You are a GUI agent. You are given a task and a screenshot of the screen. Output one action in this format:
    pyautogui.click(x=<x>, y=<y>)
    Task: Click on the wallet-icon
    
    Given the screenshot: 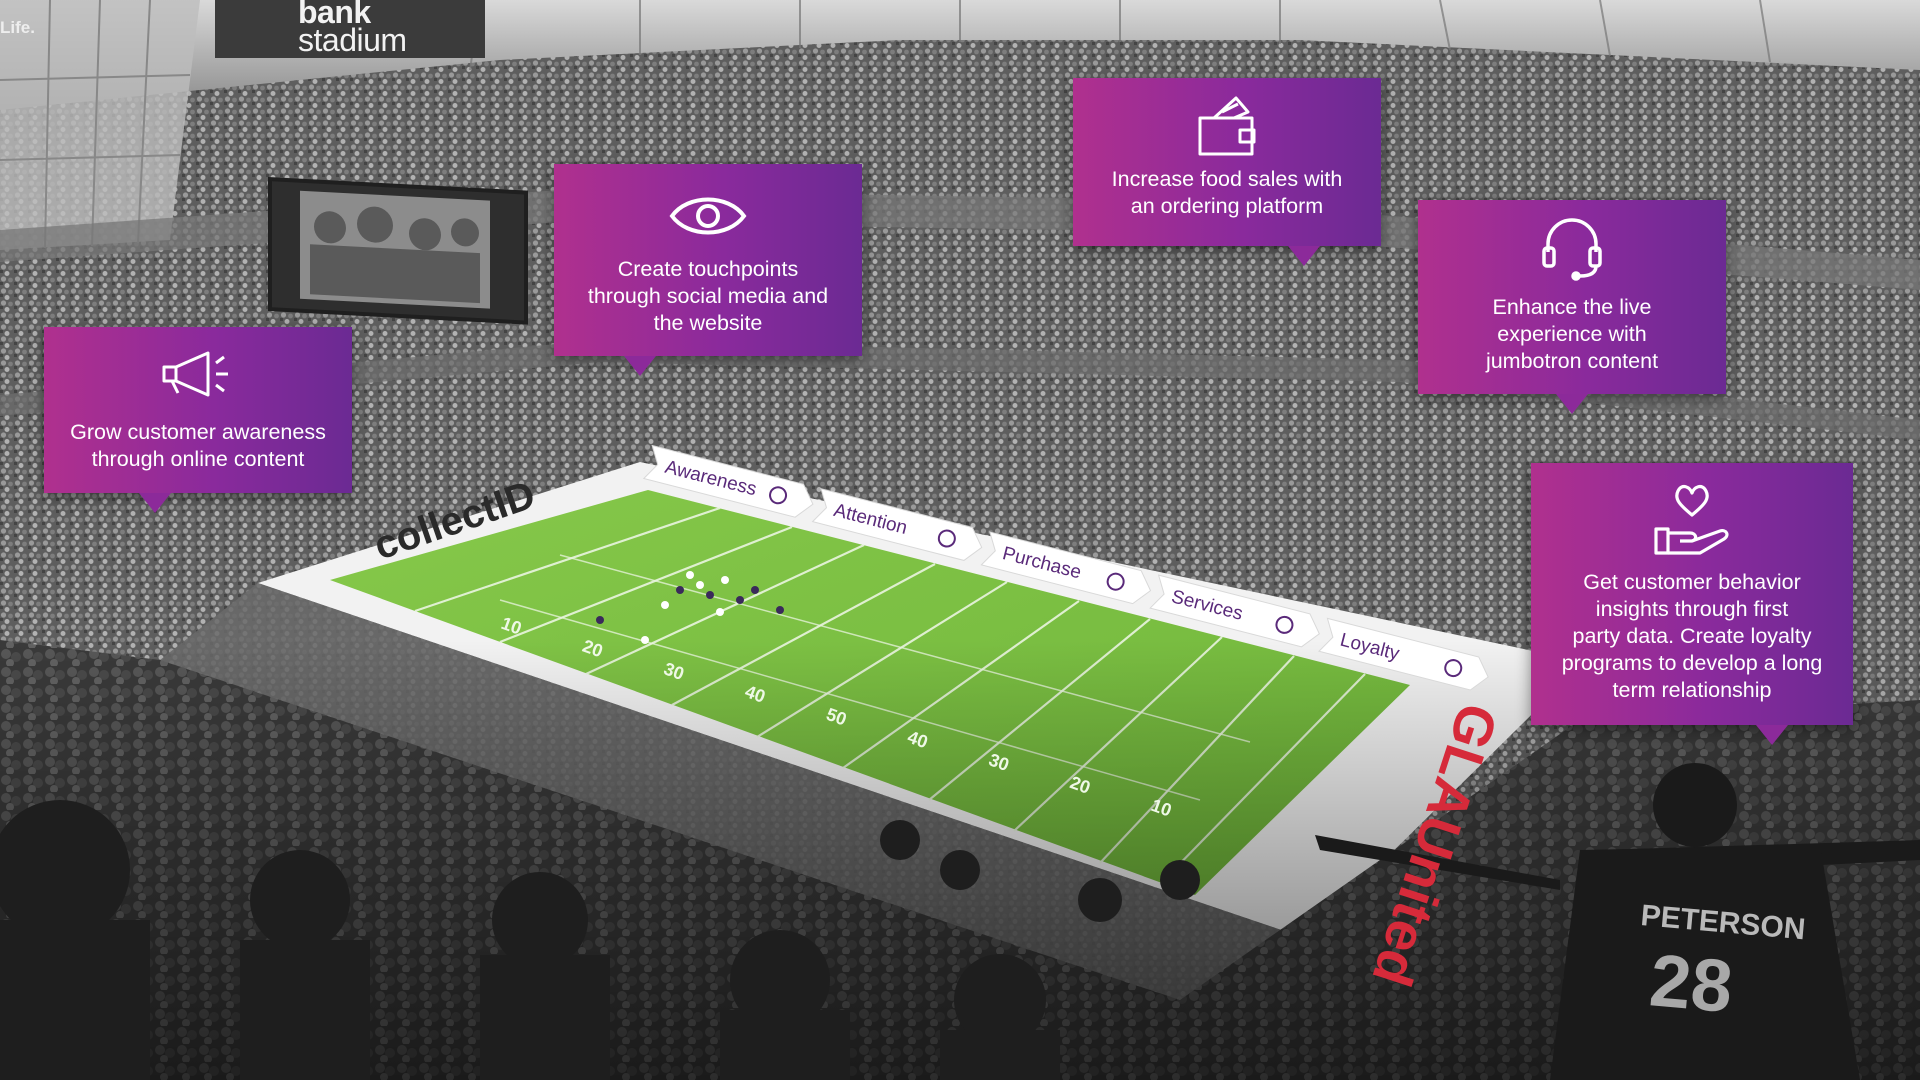 What is the action you would take?
    pyautogui.click(x=1227, y=126)
    